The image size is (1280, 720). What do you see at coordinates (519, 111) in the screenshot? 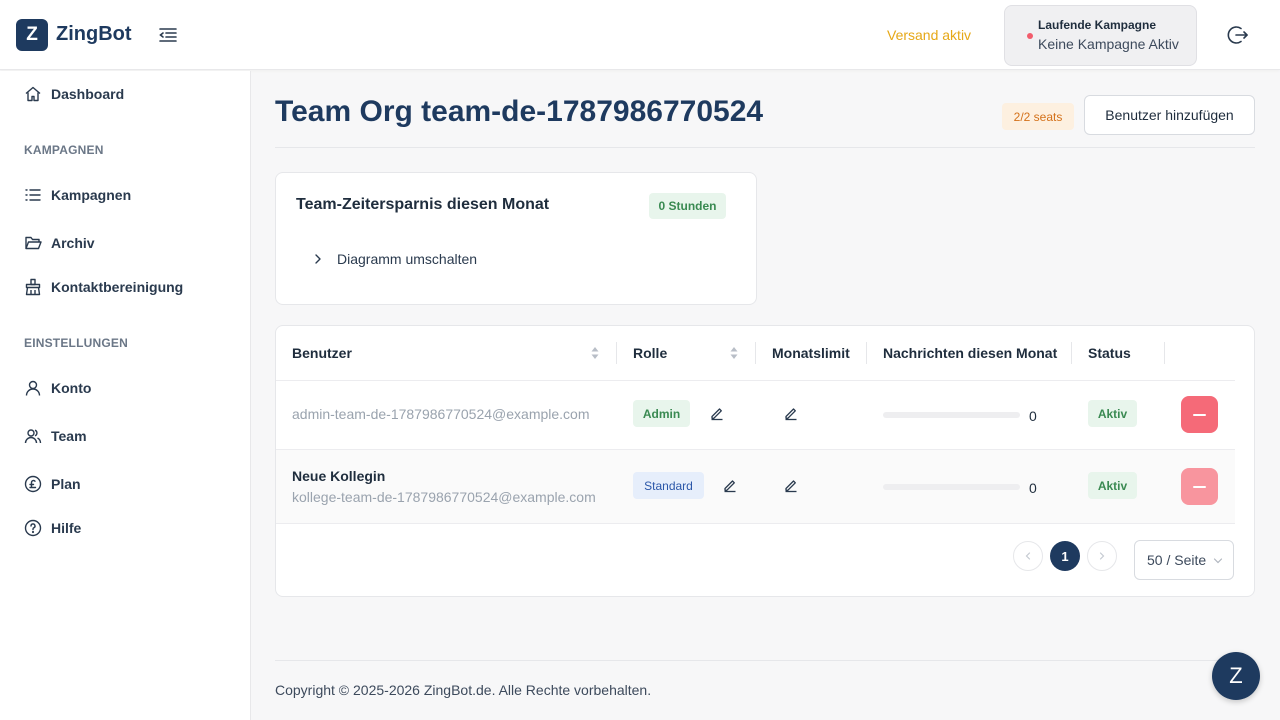
I see `page-title: Team Org team-de-1787986770524` at bounding box center [519, 111].